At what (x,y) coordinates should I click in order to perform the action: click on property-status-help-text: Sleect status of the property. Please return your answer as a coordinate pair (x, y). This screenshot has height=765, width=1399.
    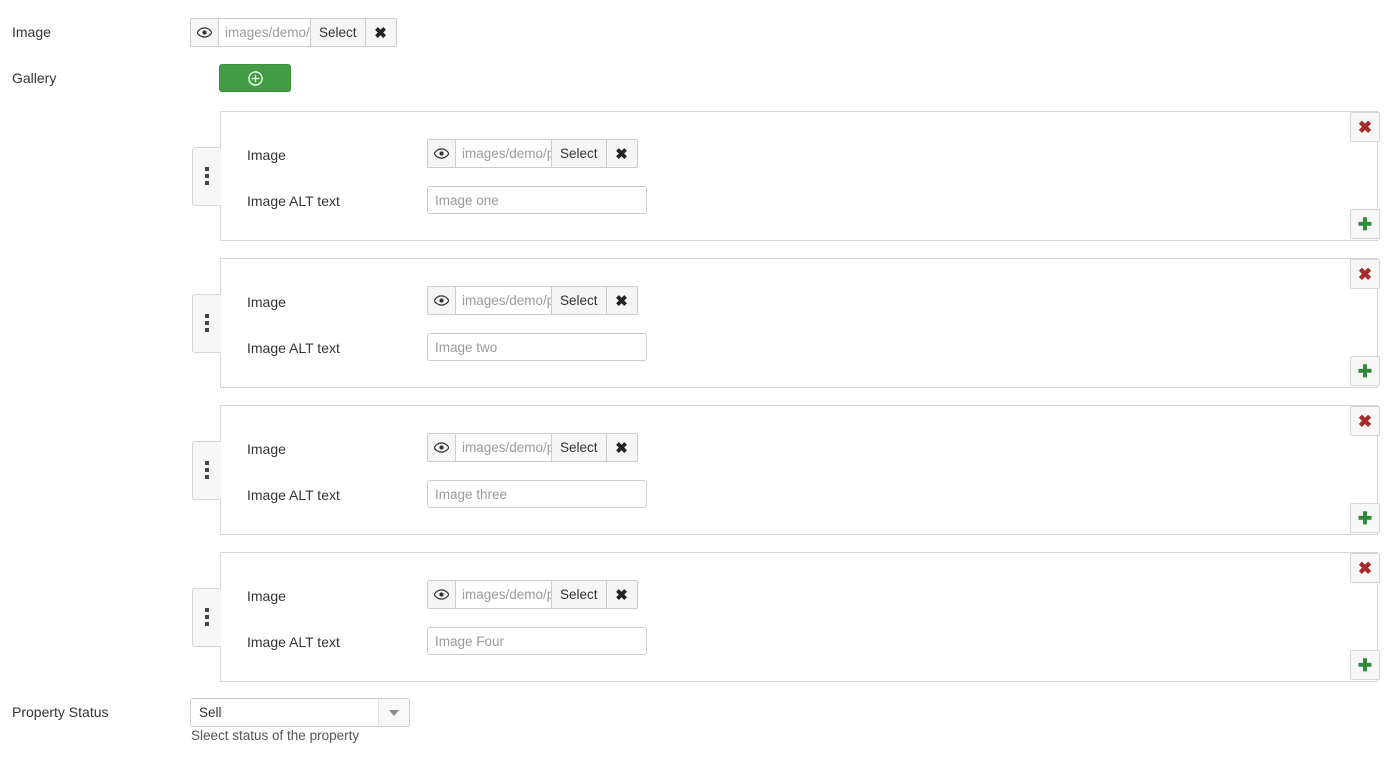
    Looking at the image, I should click on (275, 735).